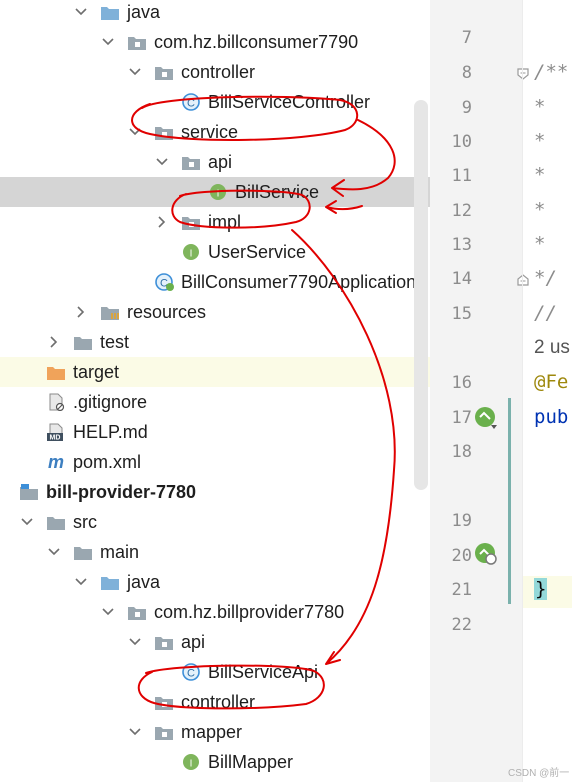 This screenshot has height=782, width=572. I want to click on class-icon: C, so click(191, 102).